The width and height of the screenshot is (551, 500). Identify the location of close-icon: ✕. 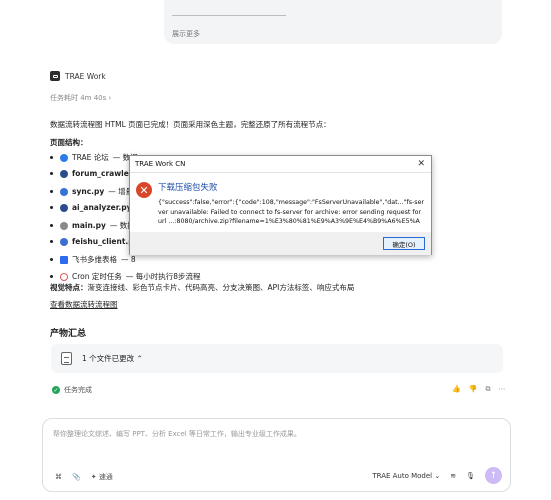
(421, 164).